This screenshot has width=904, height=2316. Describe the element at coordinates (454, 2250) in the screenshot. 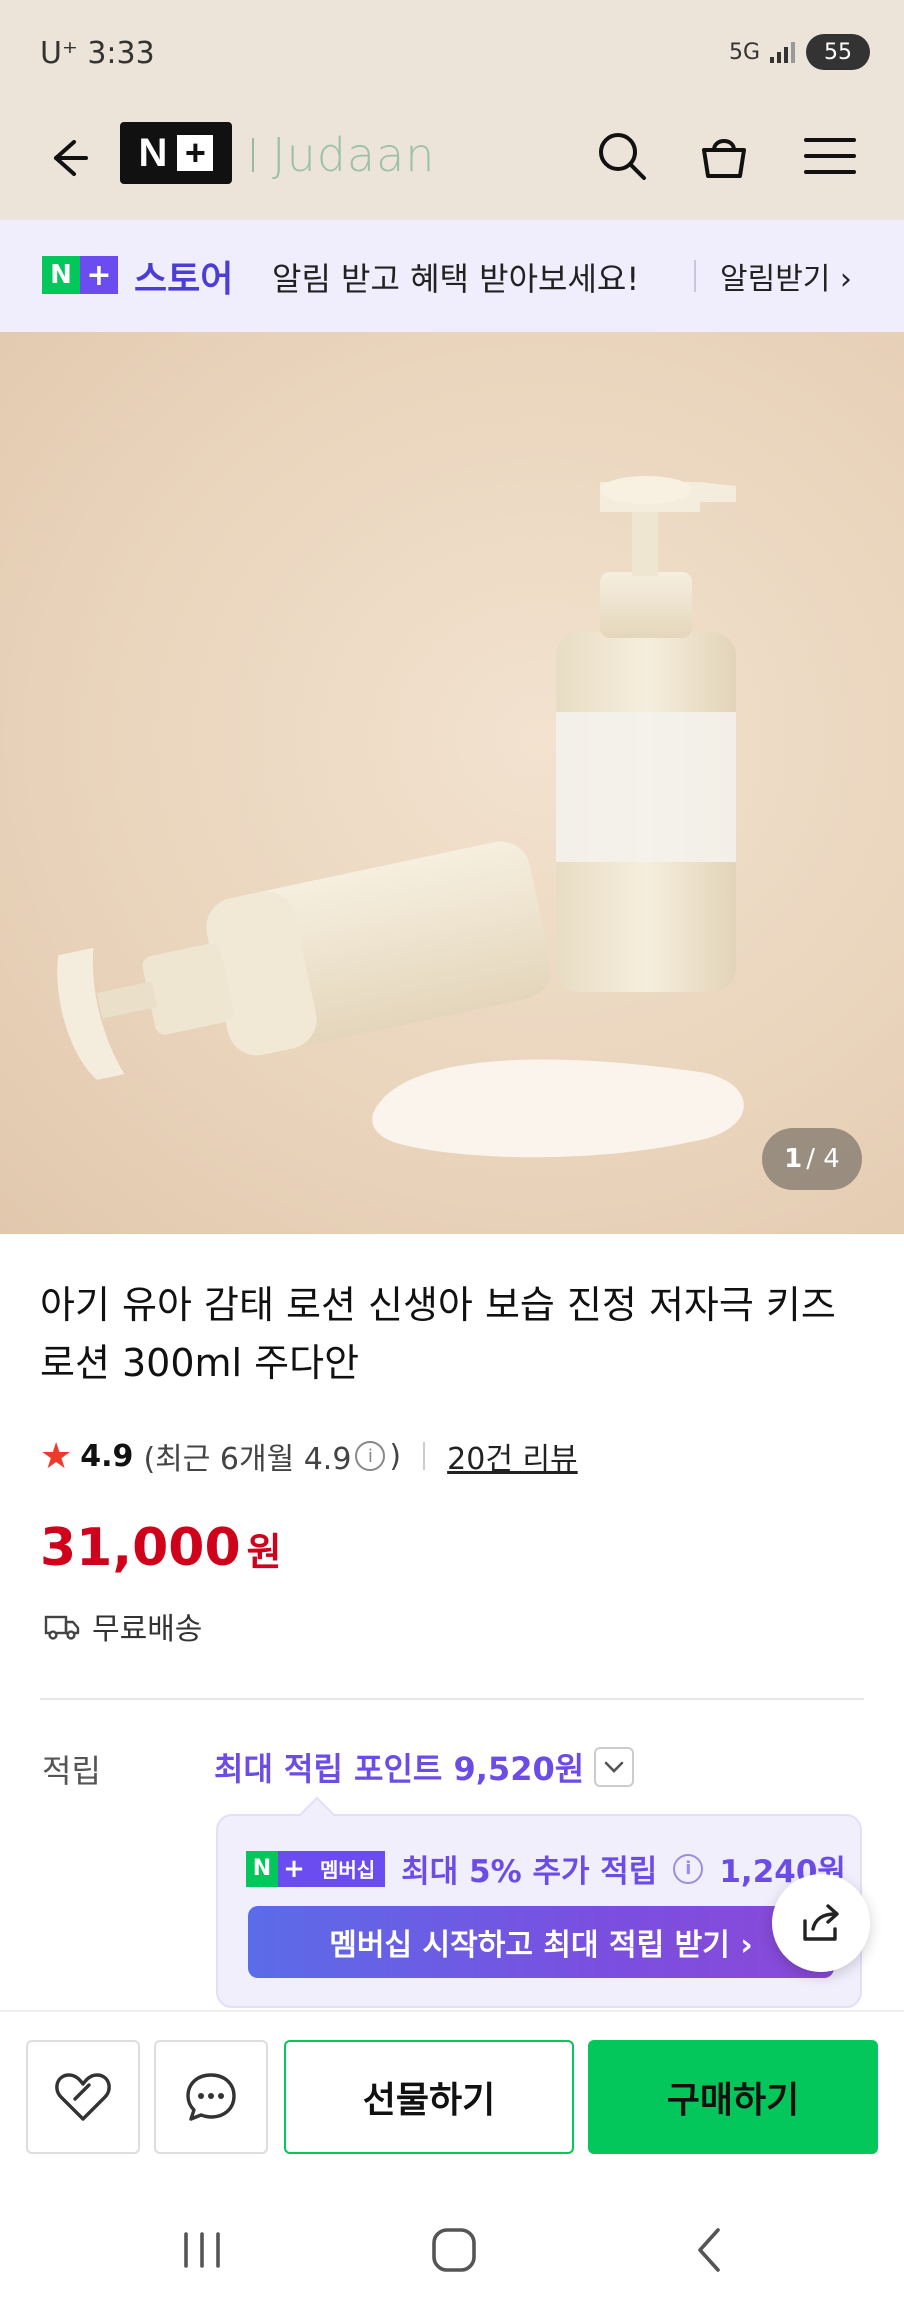

I see `home-icon` at that location.